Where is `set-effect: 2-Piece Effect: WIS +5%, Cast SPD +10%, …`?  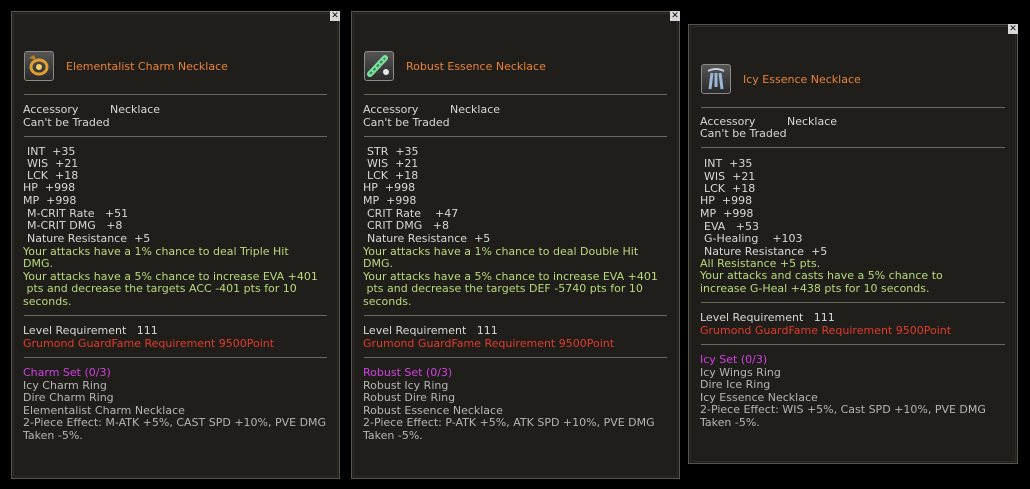
set-effect: 2-Piece Effect: WIS +5%, Cast SPD +10%, … is located at coordinates (843, 409).